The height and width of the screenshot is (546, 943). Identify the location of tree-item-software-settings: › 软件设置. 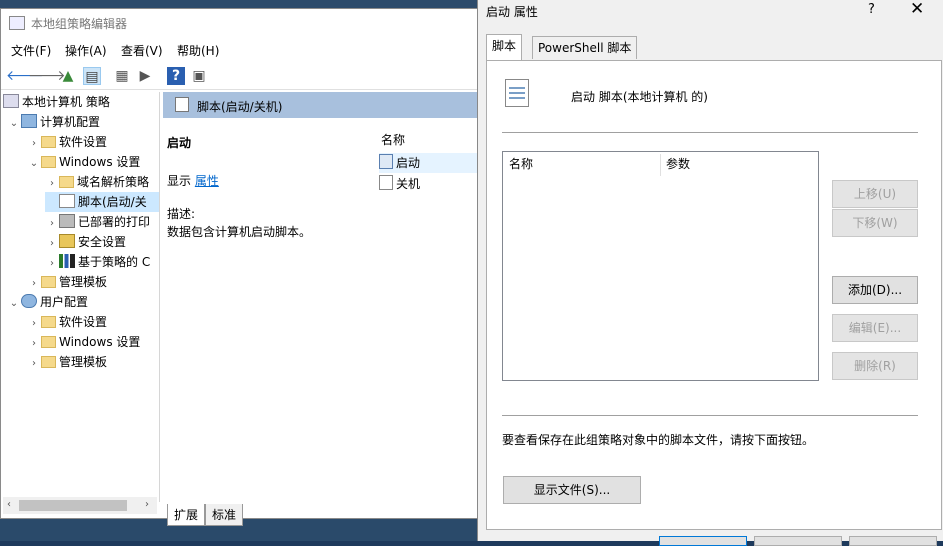
(67, 142).